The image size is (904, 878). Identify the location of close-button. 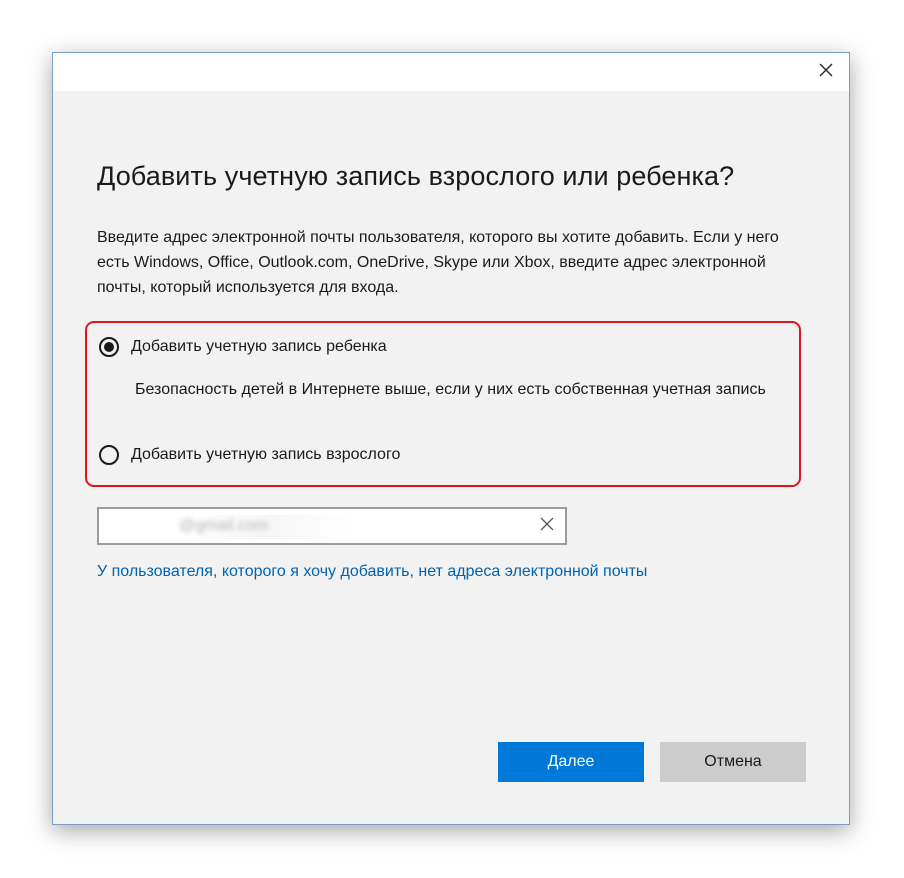
(826, 72).